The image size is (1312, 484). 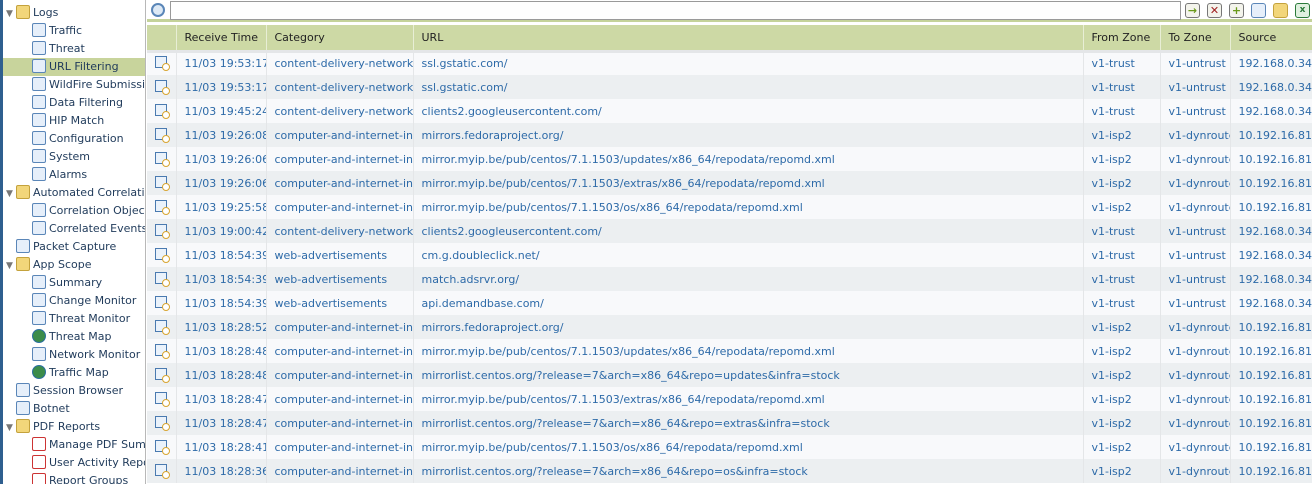 I want to click on sidebar-item-correlated-events: Correlated Events, so click(x=88, y=229).